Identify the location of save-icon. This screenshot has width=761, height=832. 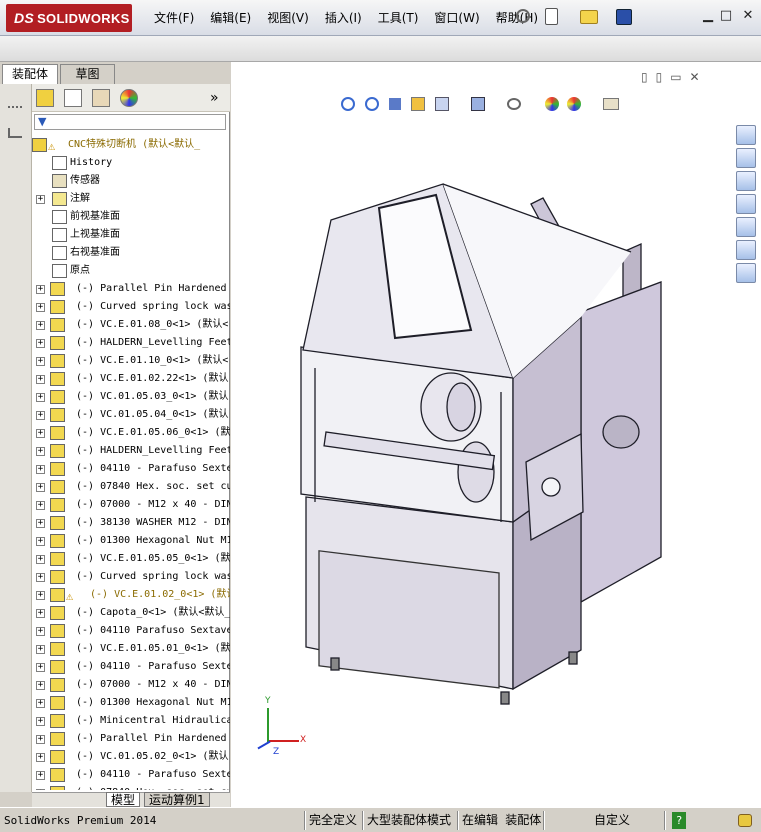
(624, 17).